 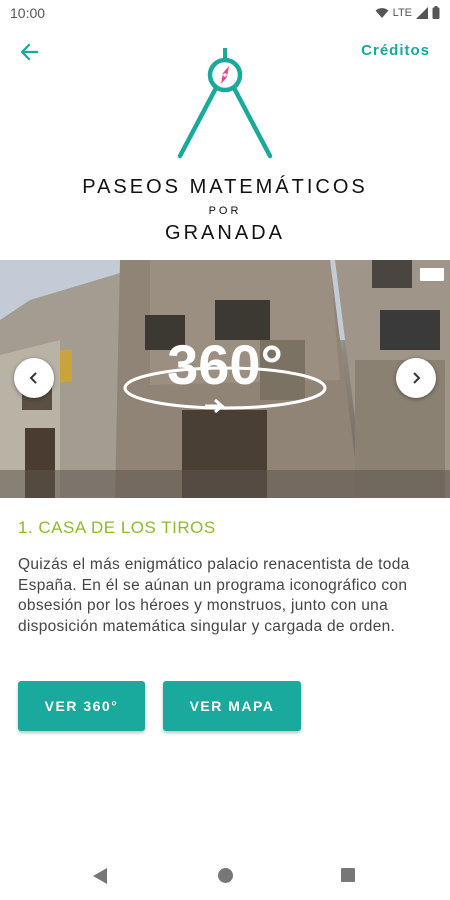 I want to click on app-title-line3: GRANADA, so click(x=225, y=233).